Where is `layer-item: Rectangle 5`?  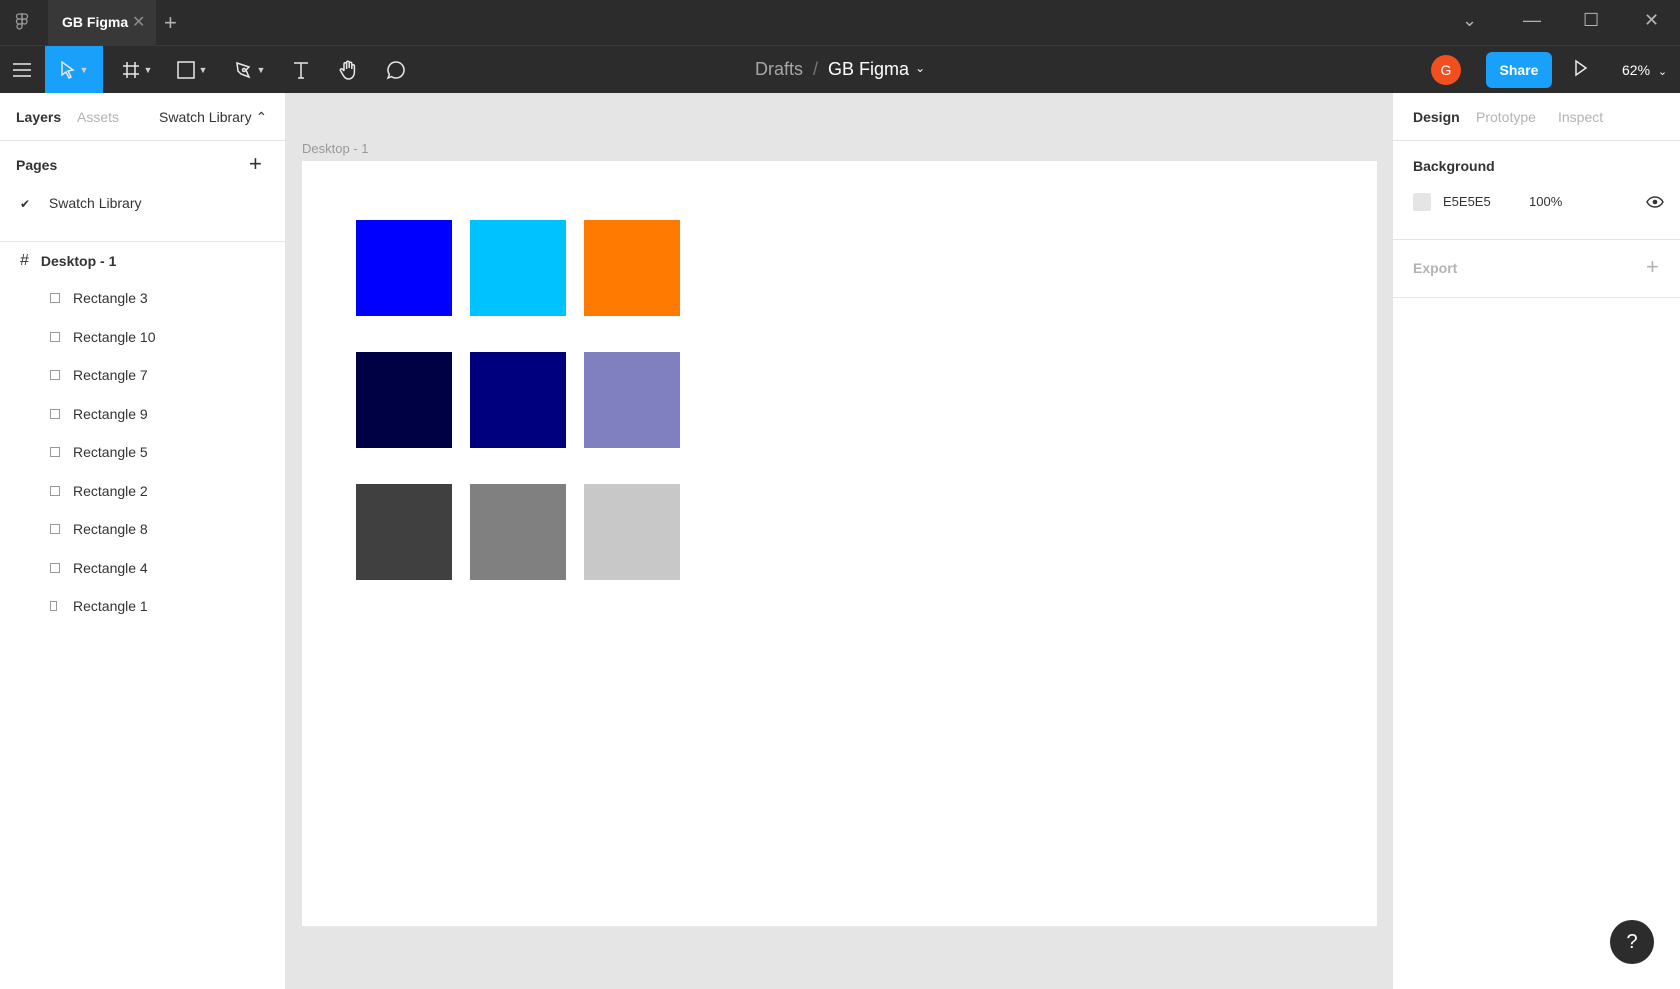 layer-item: Rectangle 5 is located at coordinates (99, 452).